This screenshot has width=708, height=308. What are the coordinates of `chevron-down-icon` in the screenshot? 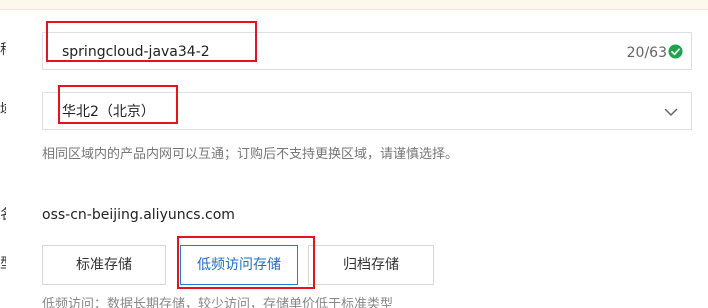 It's located at (671, 112).